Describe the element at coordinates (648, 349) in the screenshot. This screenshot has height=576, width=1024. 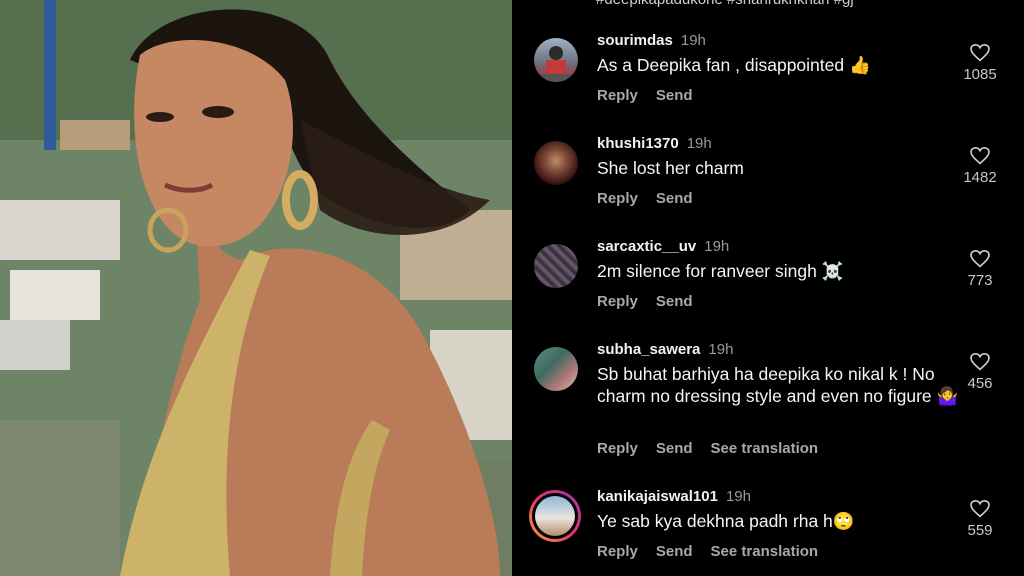
I see `username: subha_sawera` at that location.